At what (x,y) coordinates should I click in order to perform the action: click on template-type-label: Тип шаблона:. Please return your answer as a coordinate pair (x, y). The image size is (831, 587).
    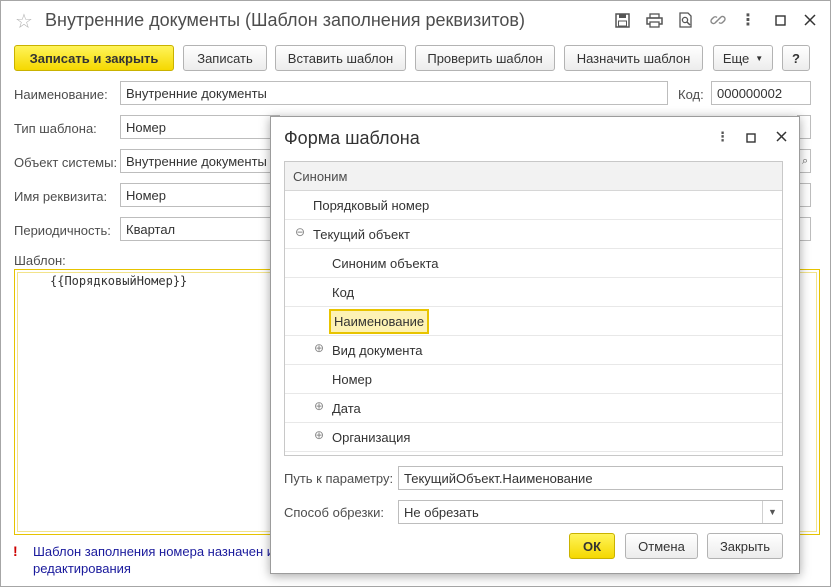
    Looking at the image, I should click on (55, 128).